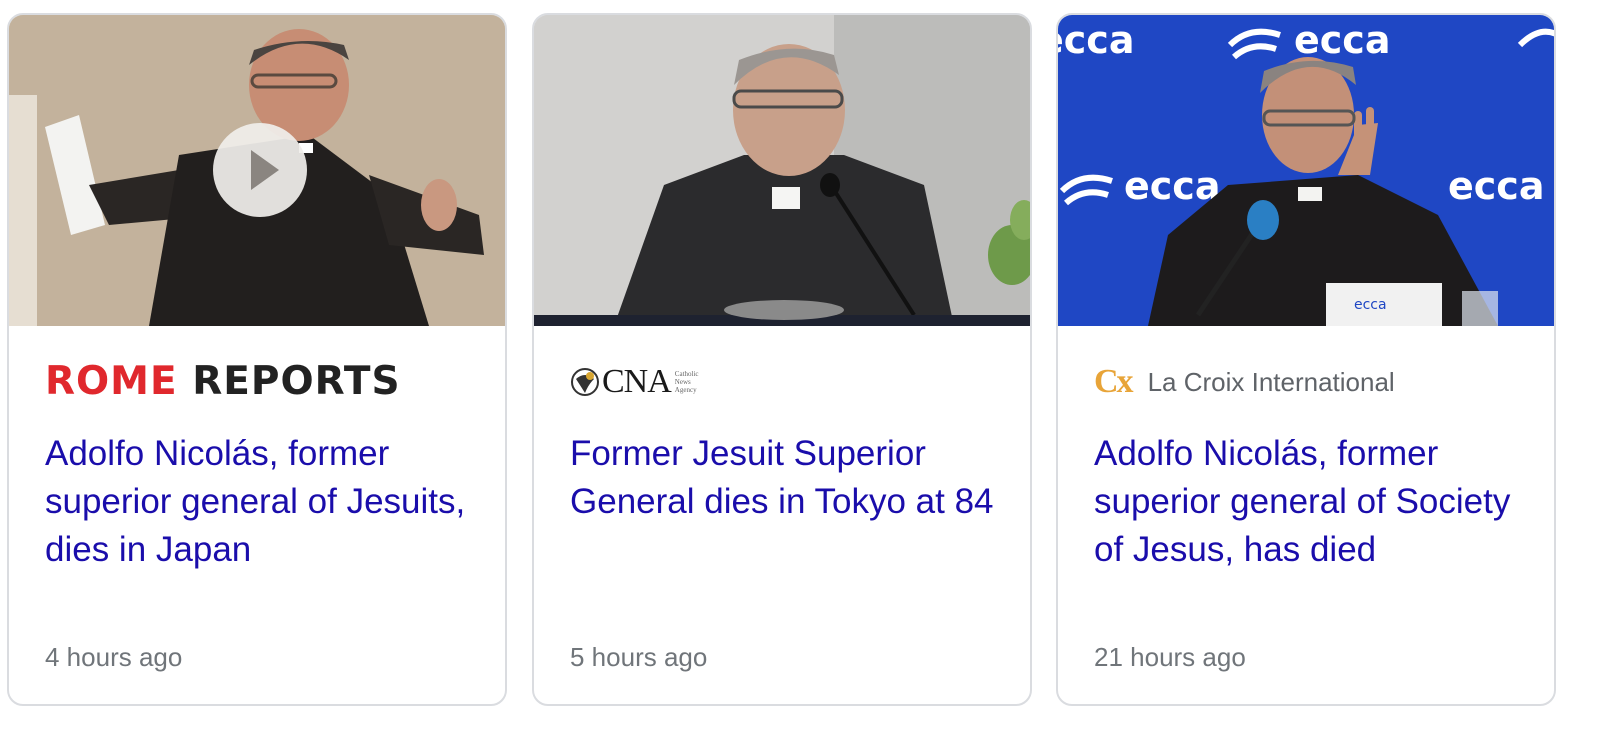 The image size is (1600, 729). What do you see at coordinates (639, 657) in the screenshot?
I see `timestamp: 5 hours ago` at bounding box center [639, 657].